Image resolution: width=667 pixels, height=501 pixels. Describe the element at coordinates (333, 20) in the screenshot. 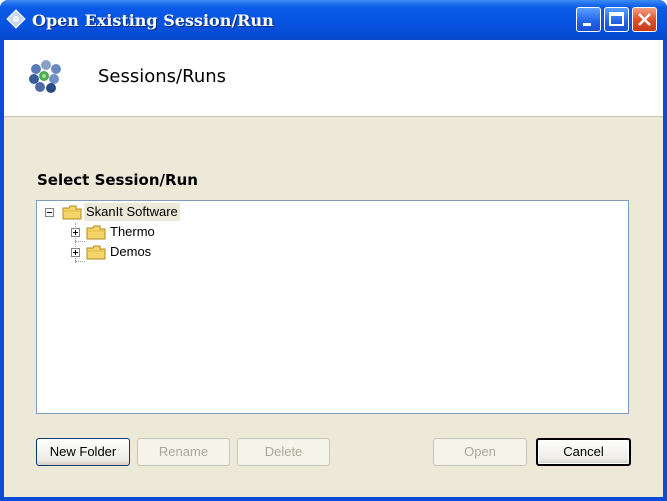

I see `title-bar: Open Existing Session/Run` at that location.